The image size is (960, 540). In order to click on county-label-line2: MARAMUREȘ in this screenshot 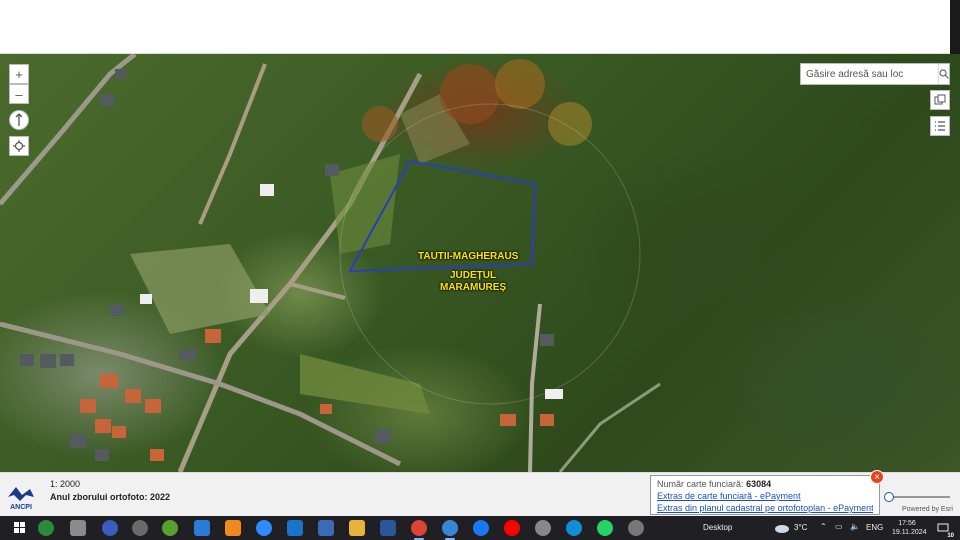, I will do `click(473, 287)`.